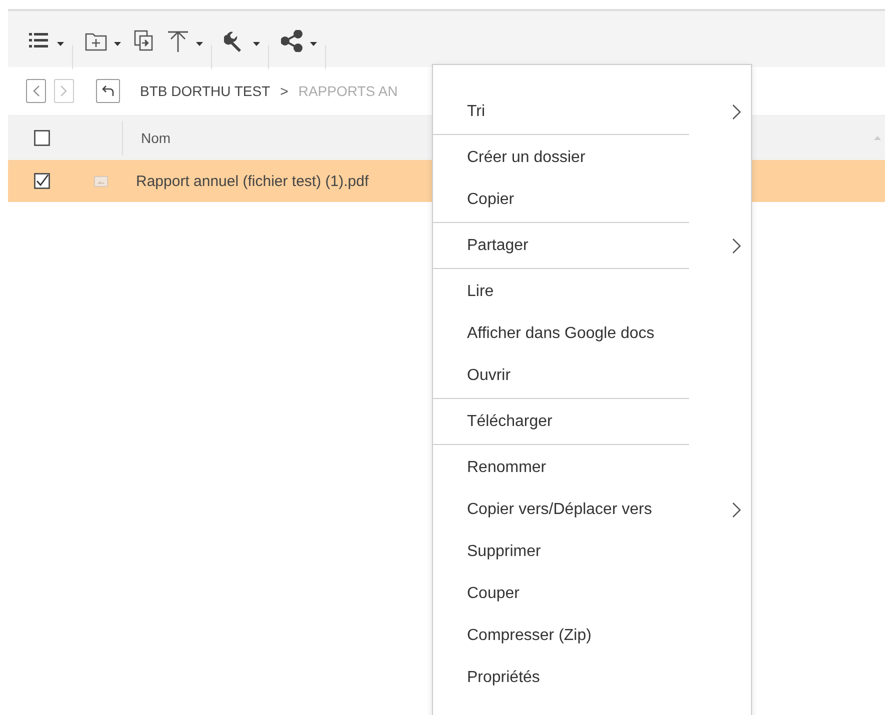  What do you see at coordinates (252, 181) in the screenshot?
I see `file-name: Rapport annuel (fichier test) (1).pdf` at bounding box center [252, 181].